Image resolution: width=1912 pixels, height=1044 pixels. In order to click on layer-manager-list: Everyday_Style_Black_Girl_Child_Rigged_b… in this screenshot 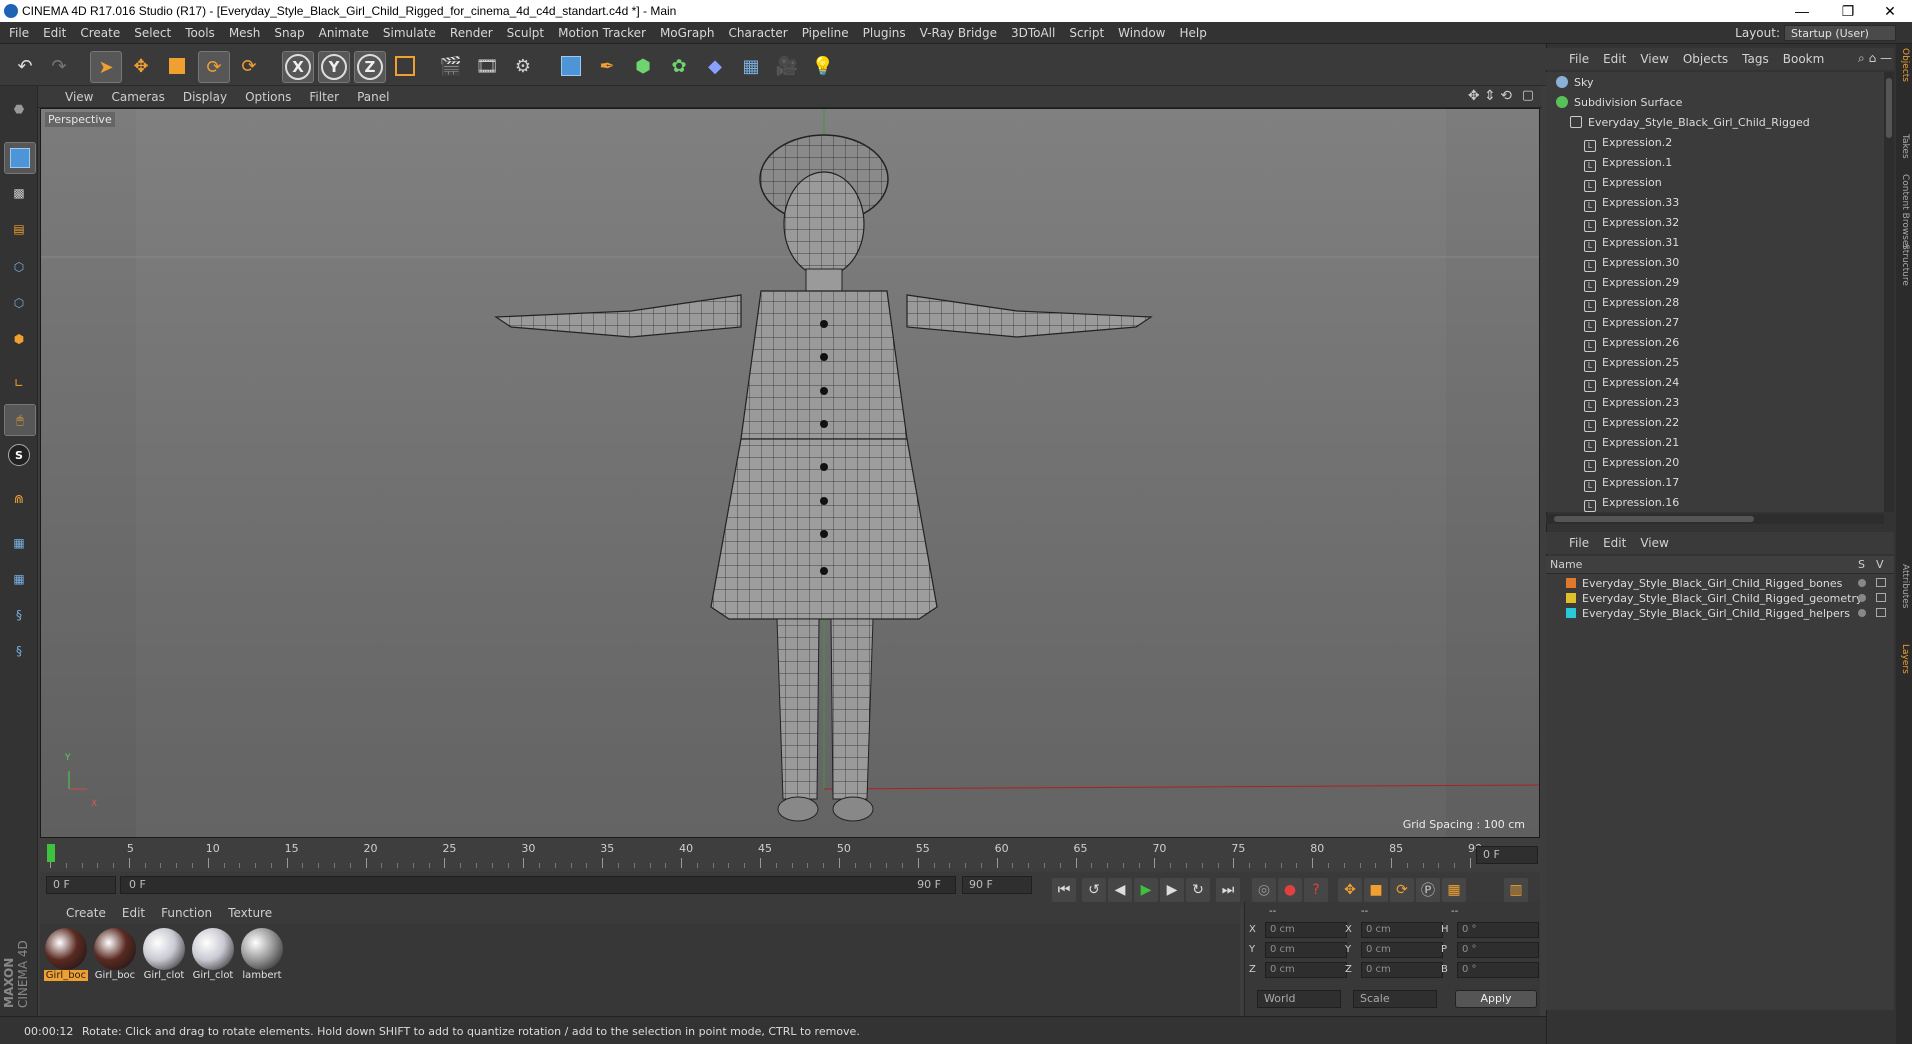, I will do `click(1720, 792)`.